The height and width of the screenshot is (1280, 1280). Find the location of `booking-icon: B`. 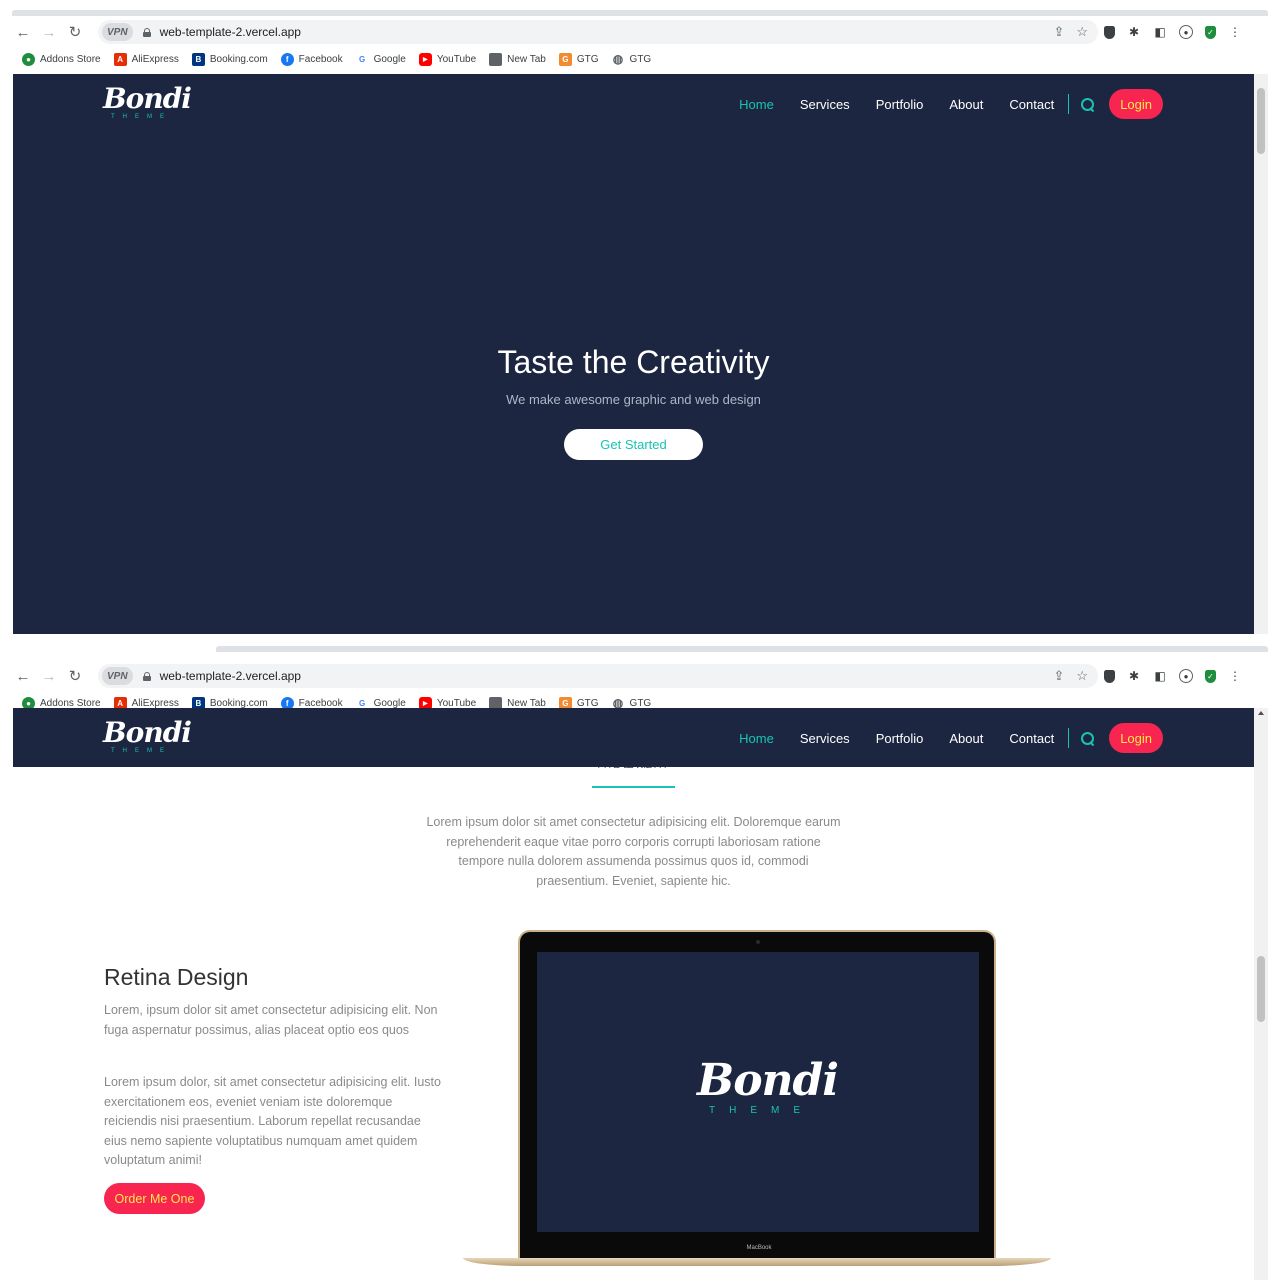

booking-icon: B is located at coordinates (198, 59).